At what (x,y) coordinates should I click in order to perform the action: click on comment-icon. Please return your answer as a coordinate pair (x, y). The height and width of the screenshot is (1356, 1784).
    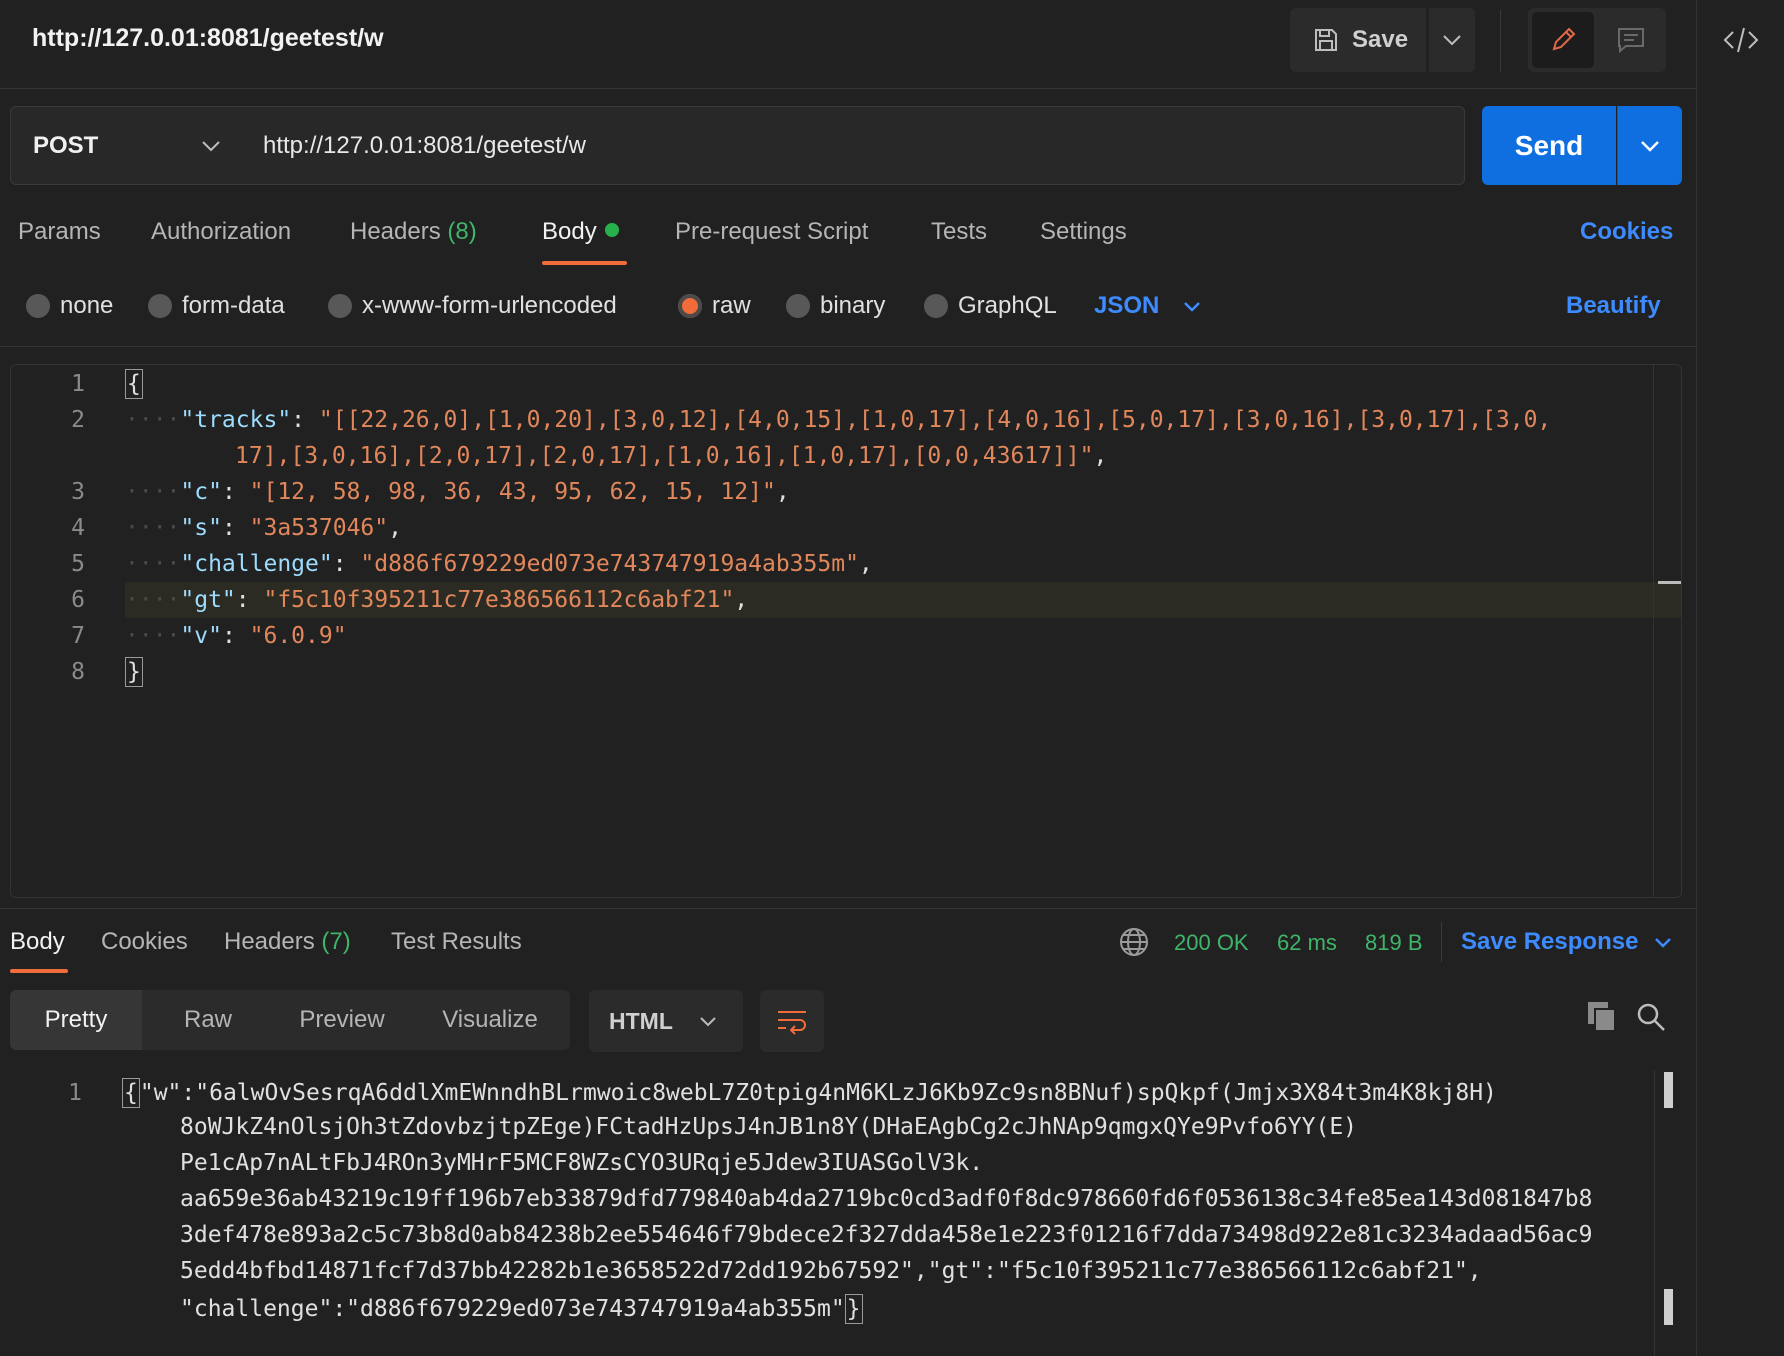
    Looking at the image, I should click on (1631, 41).